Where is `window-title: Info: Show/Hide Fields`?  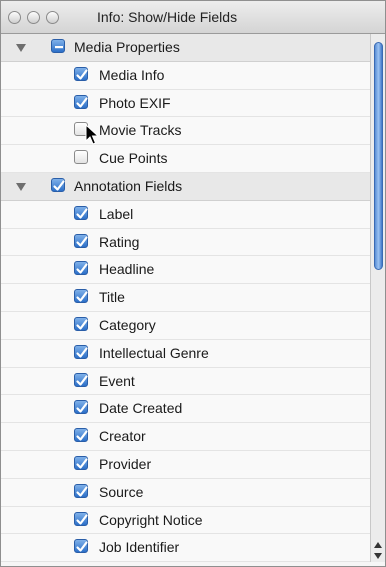 window-title: Info: Show/Hide Fields is located at coordinates (167, 17).